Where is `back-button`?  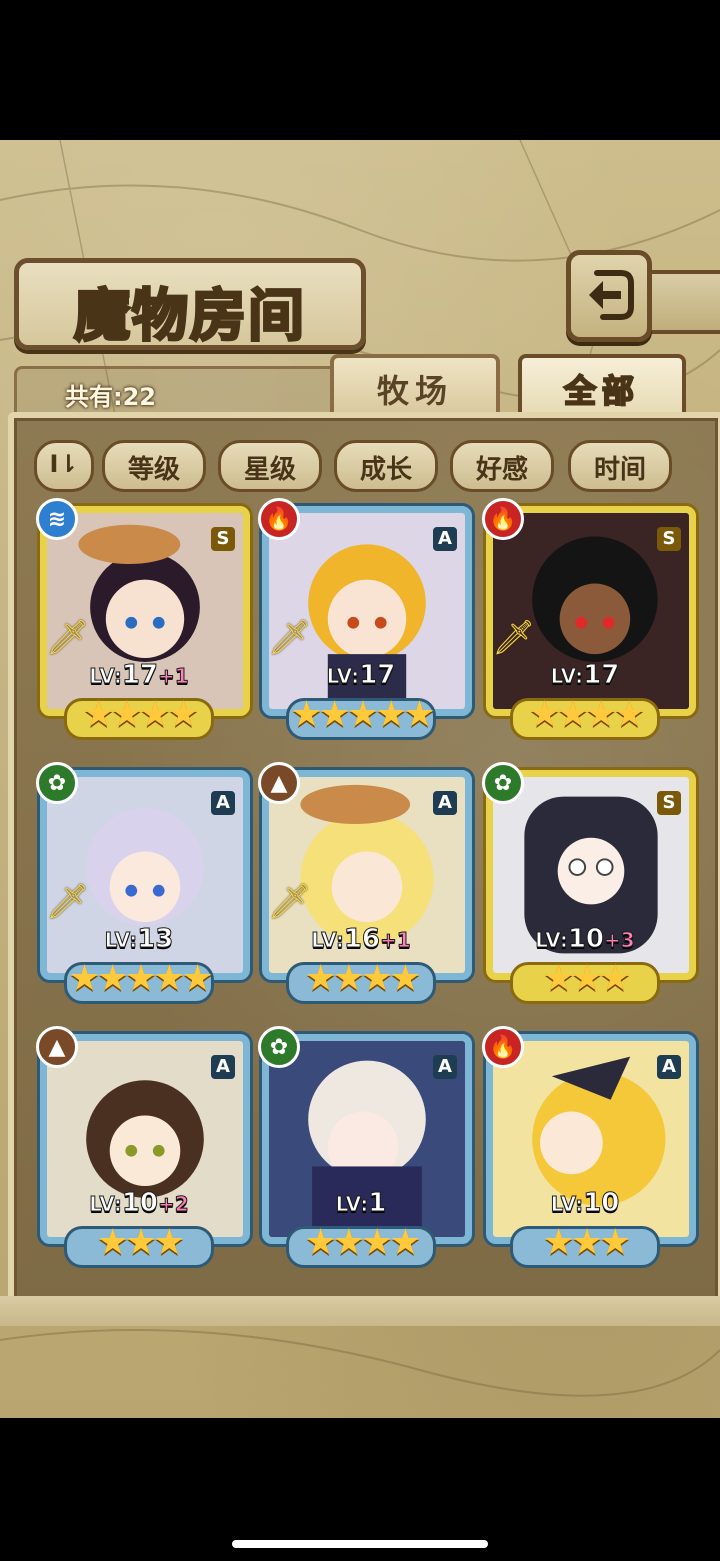
back-button is located at coordinates (609, 296).